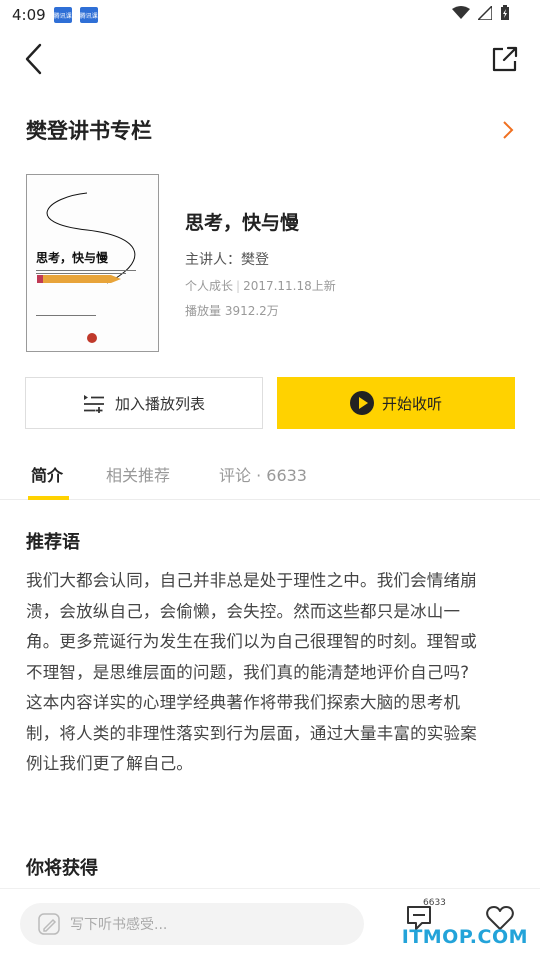  I want to click on intro-line: 这本内容详实的心理学经典著作将带我们探索大脑的思考机, so click(243, 702).